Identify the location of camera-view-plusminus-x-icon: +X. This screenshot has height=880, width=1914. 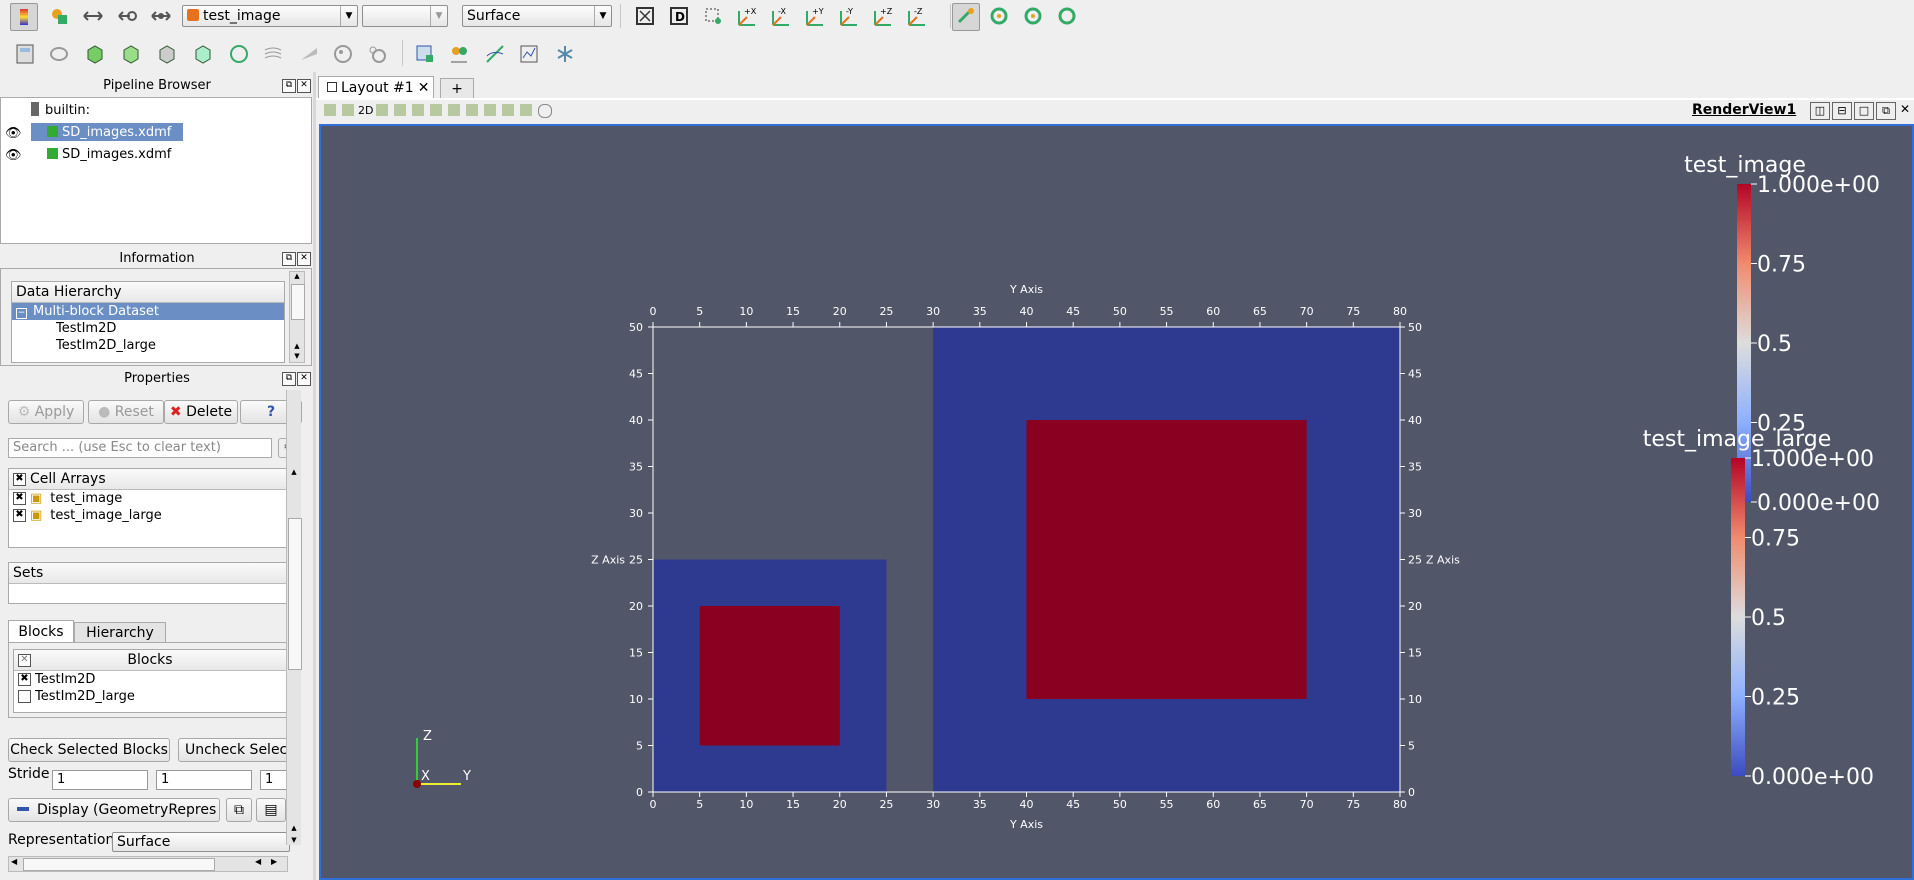
(745, 16).